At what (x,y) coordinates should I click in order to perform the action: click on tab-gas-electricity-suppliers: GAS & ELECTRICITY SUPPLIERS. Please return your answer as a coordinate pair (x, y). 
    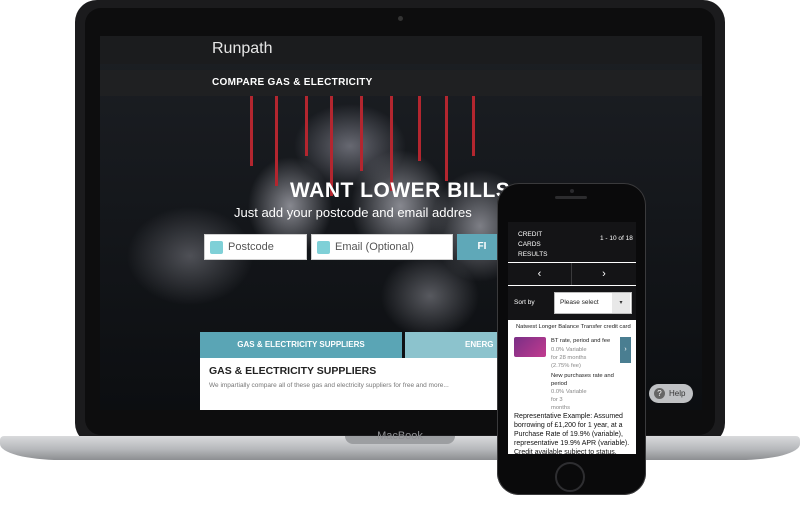
    Looking at the image, I should click on (301, 345).